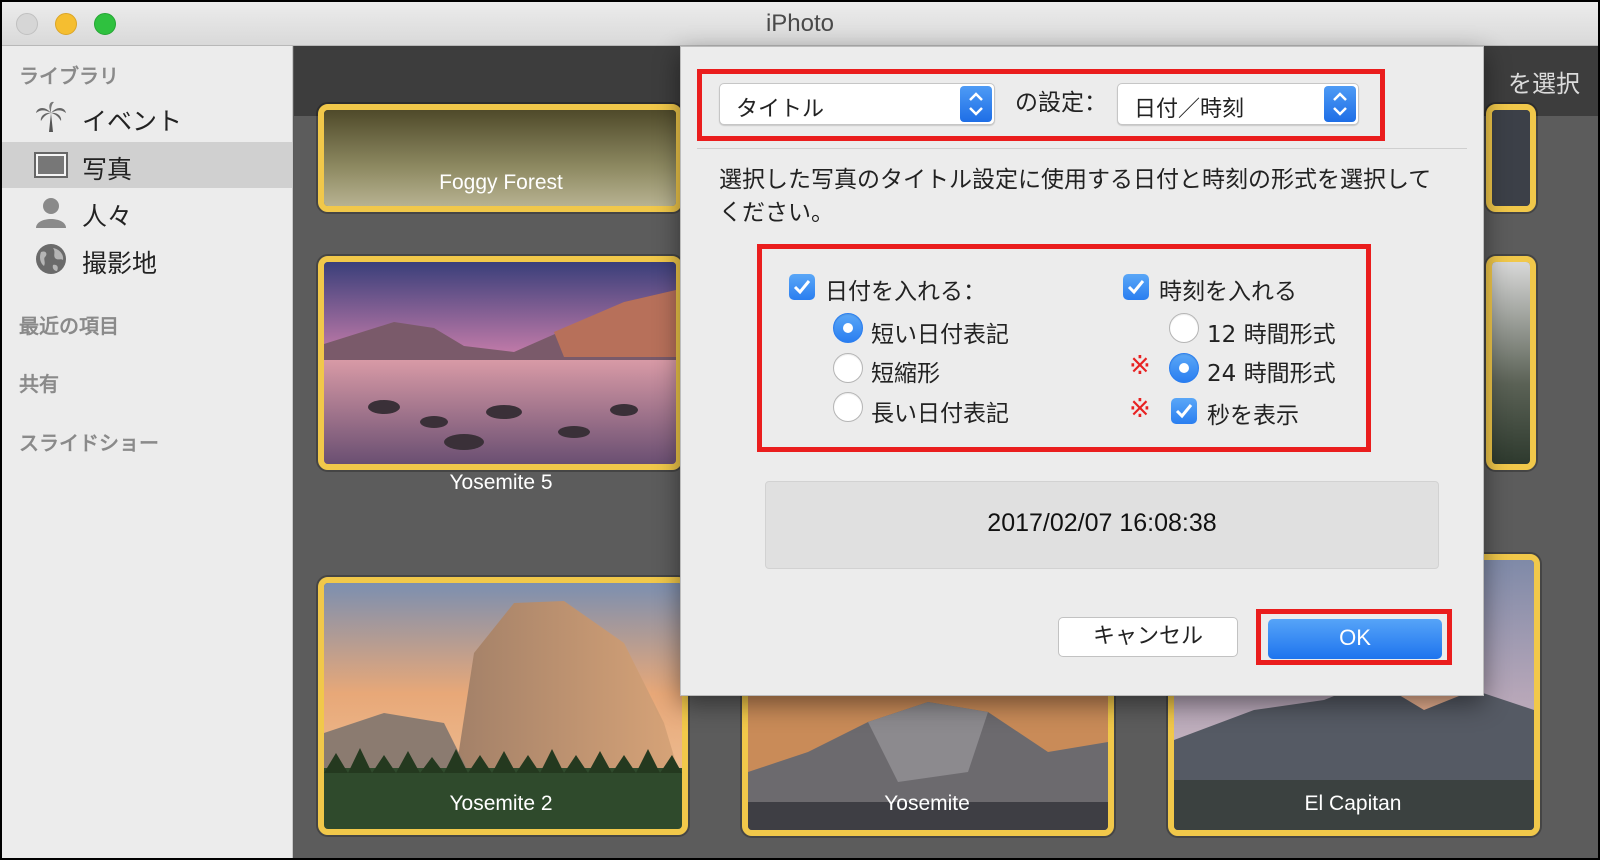 Image resolution: width=1600 pixels, height=860 pixels. I want to click on photo-caption: El Capitan, so click(1353, 803).